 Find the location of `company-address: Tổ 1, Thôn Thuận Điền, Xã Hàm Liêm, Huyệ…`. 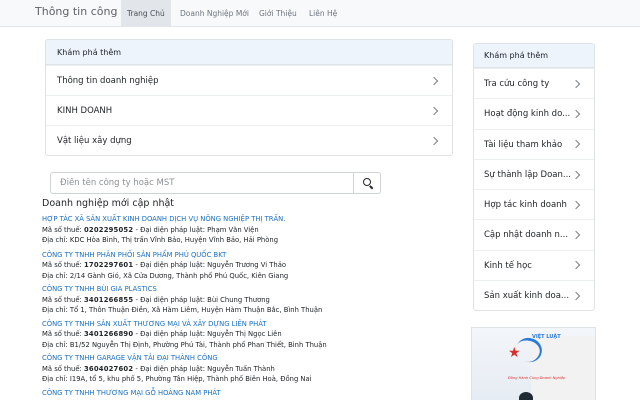

company-address: Tổ 1, Thôn Thuận Điền, Xã Hàm Liêm, Huyệ… is located at coordinates (196, 310).